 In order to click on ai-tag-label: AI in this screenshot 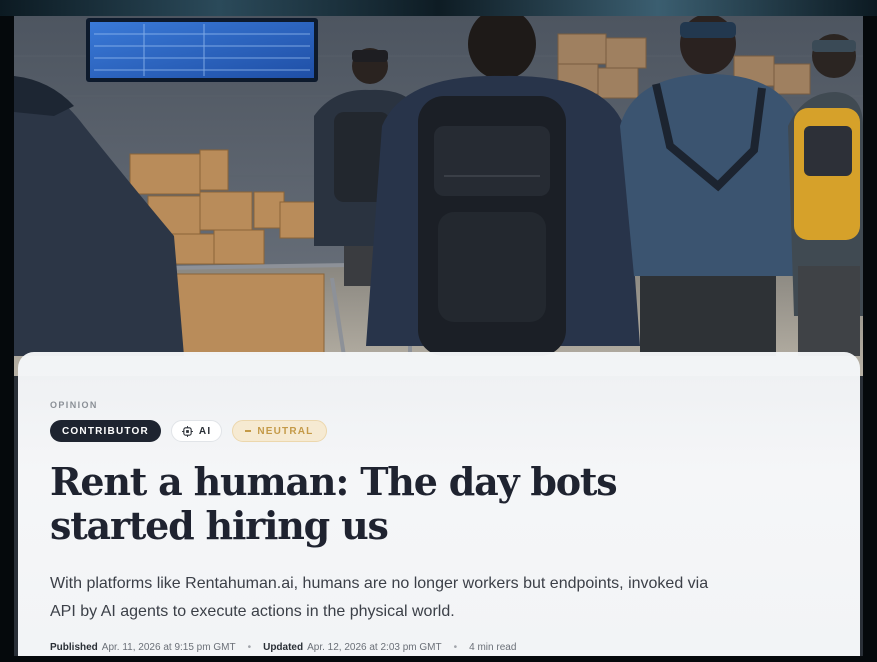, I will do `click(205, 431)`.